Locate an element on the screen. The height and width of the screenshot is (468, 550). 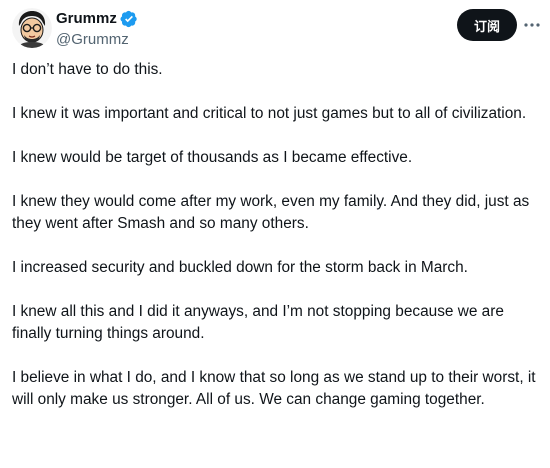
author-name-row: Grummz is located at coordinates (97, 19).